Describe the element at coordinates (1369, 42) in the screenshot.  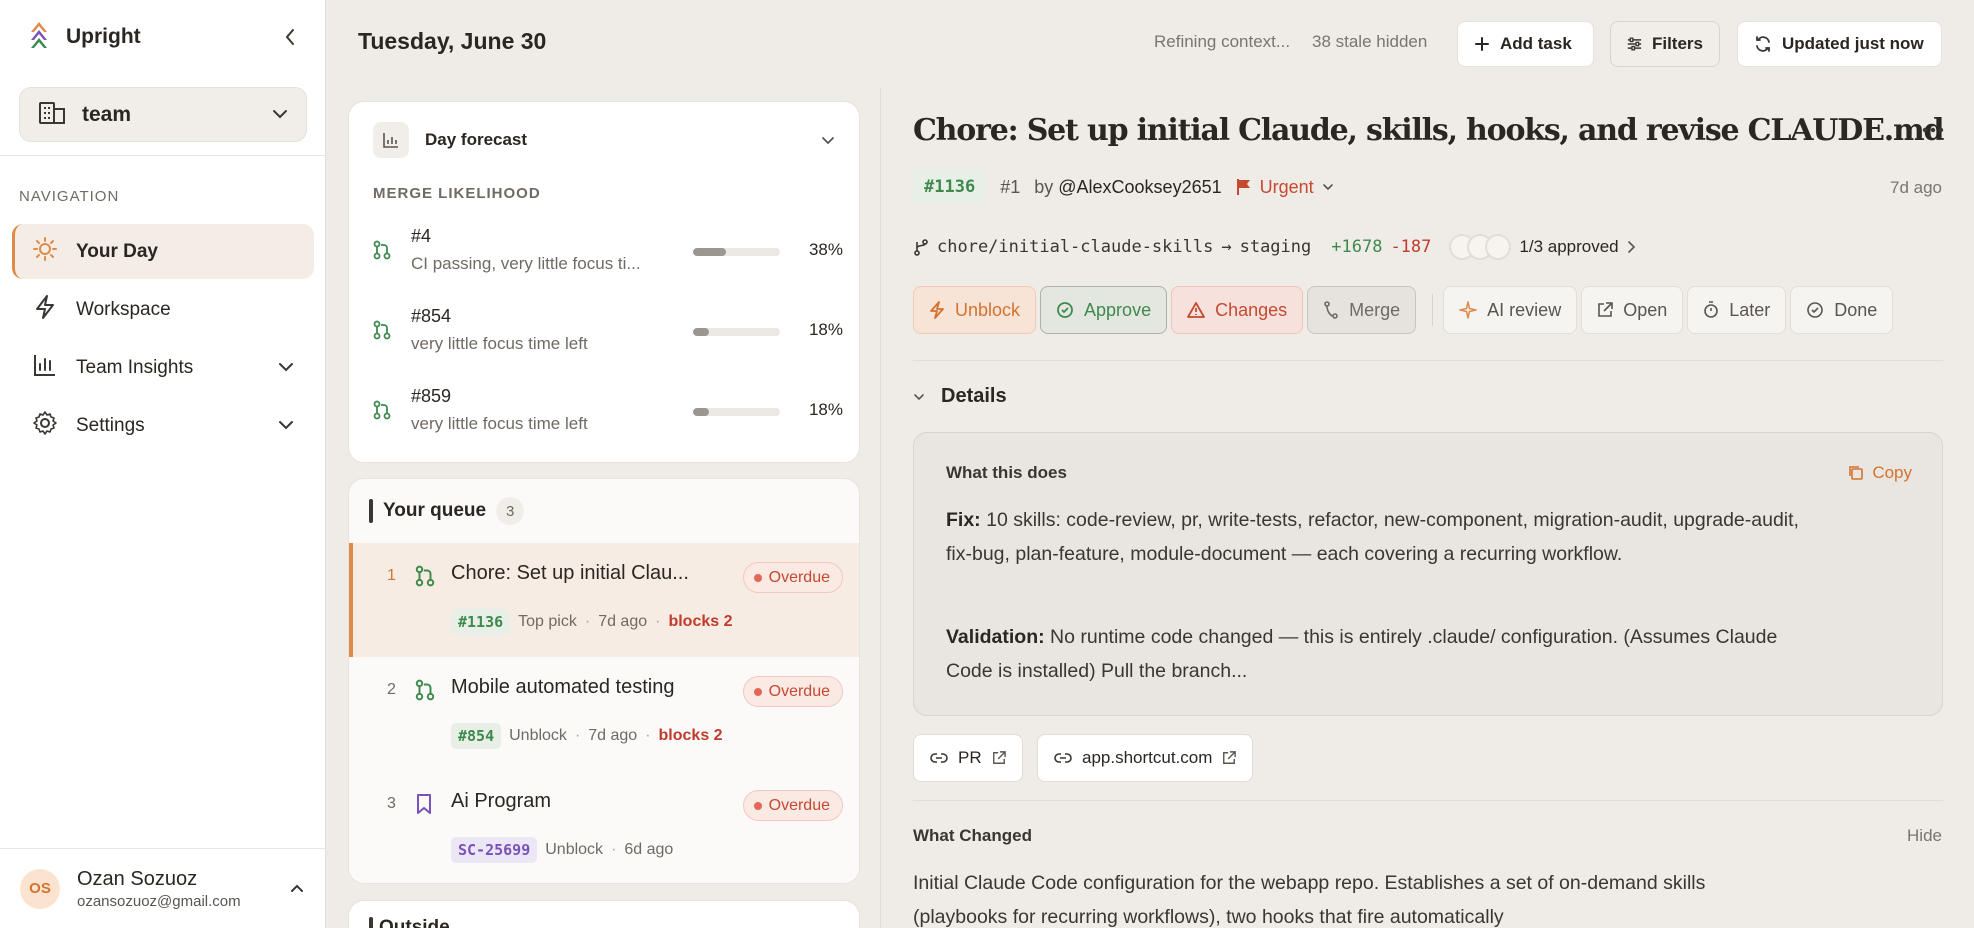
I see `stale-count: 38 stale hidden` at that location.